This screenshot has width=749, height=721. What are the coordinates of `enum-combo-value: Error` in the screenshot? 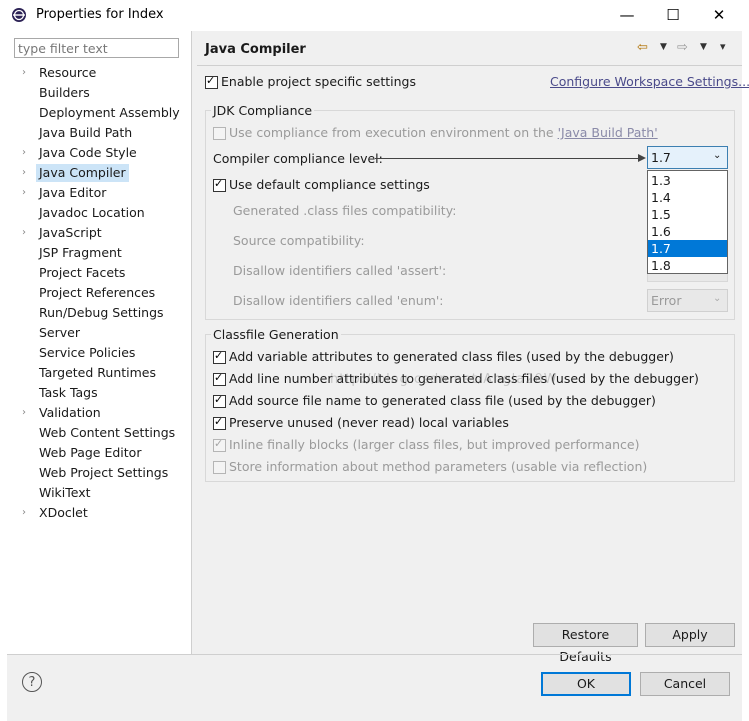 It's located at (666, 300).